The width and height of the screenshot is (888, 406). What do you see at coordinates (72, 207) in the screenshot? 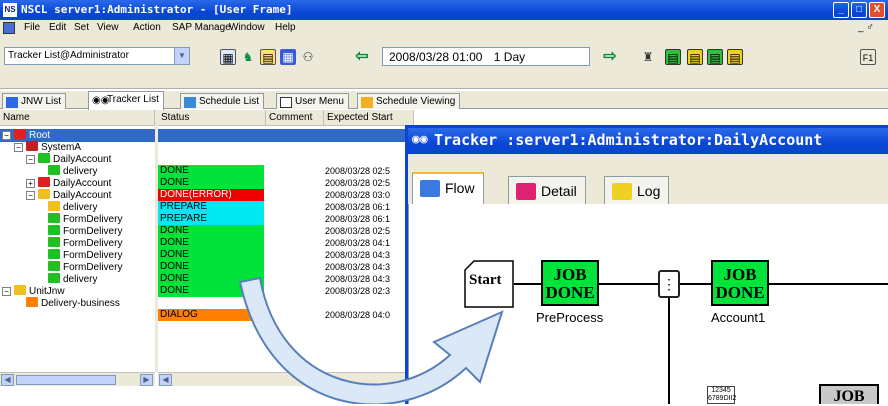
I see `tree-item-delivery-2: delivery` at bounding box center [72, 207].